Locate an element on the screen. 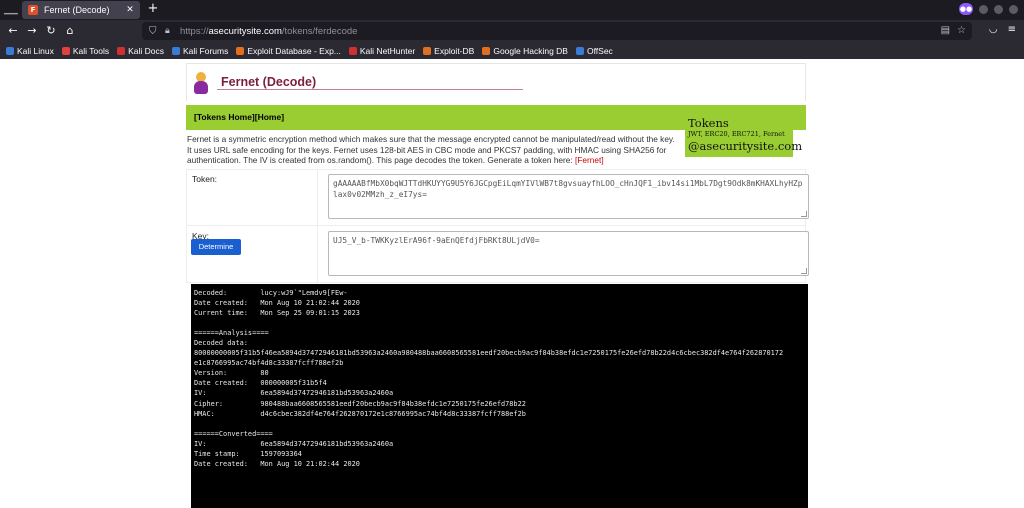 The height and width of the screenshot is (508, 1024). menu-icon: ≡ is located at coordinates (1012, 29).